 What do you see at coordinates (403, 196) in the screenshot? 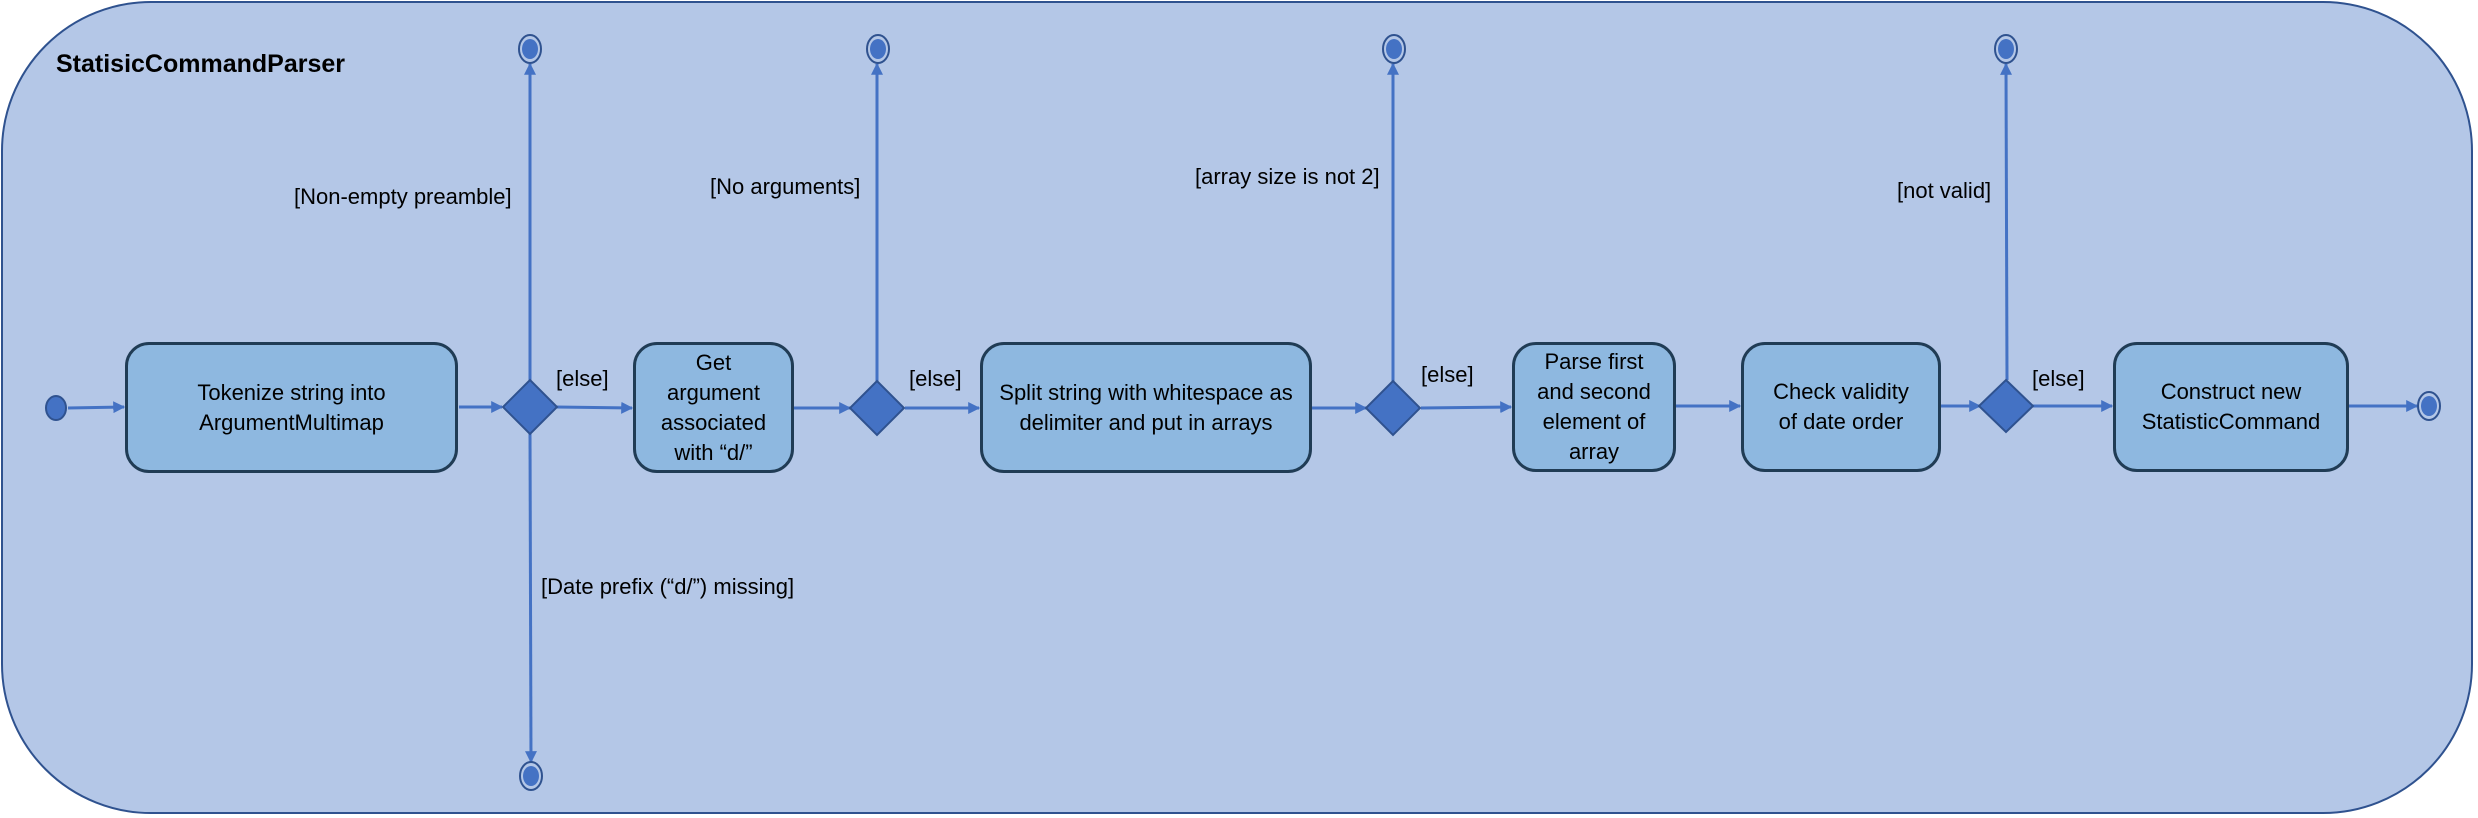
I see `guard-non-empty-preamble: [Non-empty preamble]` at bounding box center [403, 196].